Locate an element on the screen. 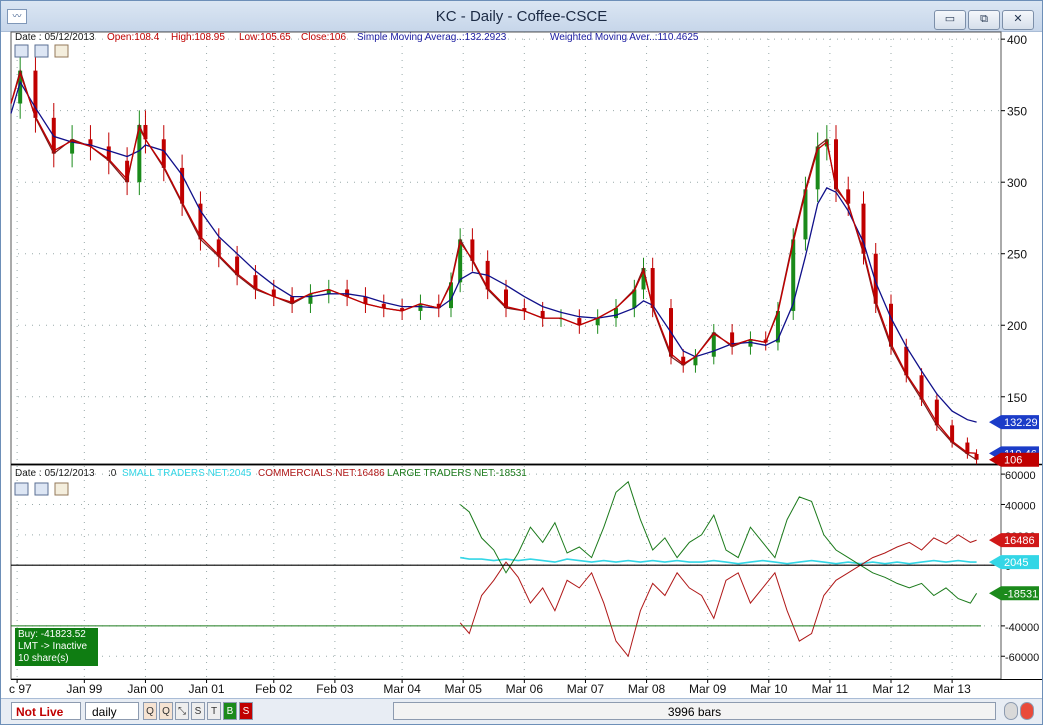  x-tick-label: c 97 is located at coordinates (20, 689).